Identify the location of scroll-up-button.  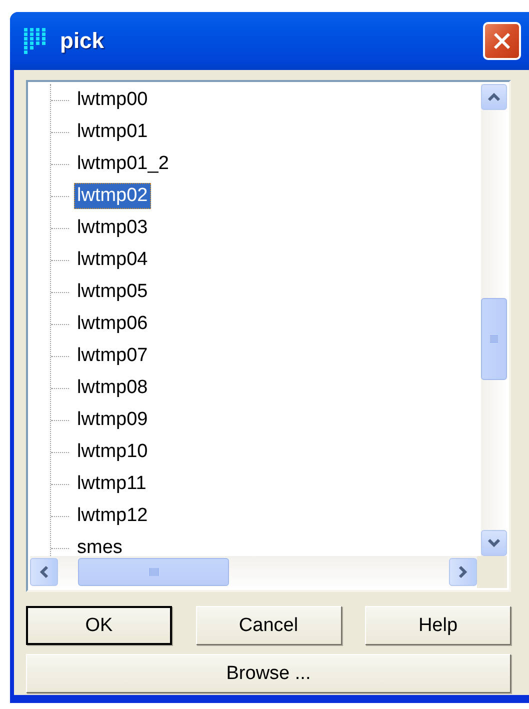
(494, 97).